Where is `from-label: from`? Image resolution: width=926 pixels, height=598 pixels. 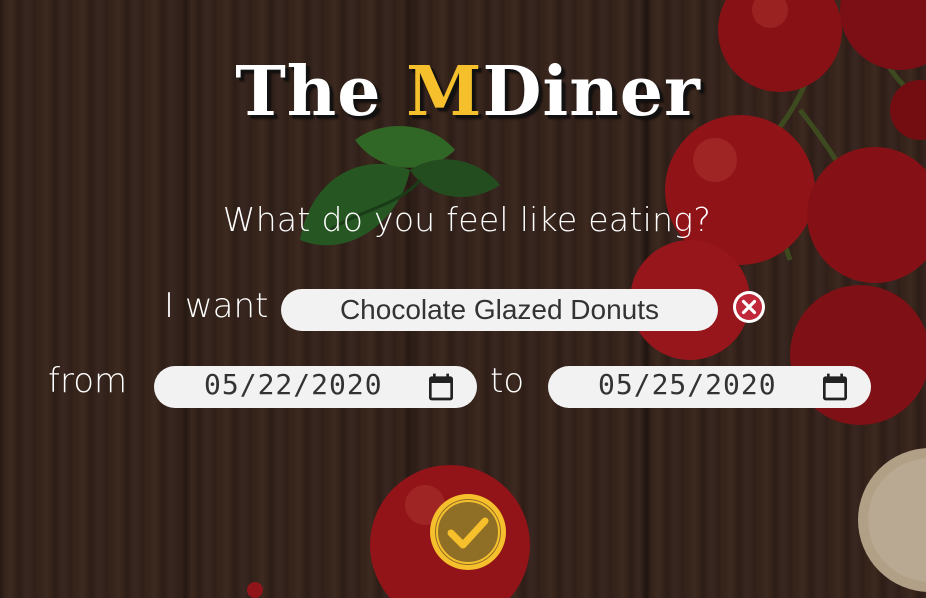 from-label: from is located at coordinates (88, 381).